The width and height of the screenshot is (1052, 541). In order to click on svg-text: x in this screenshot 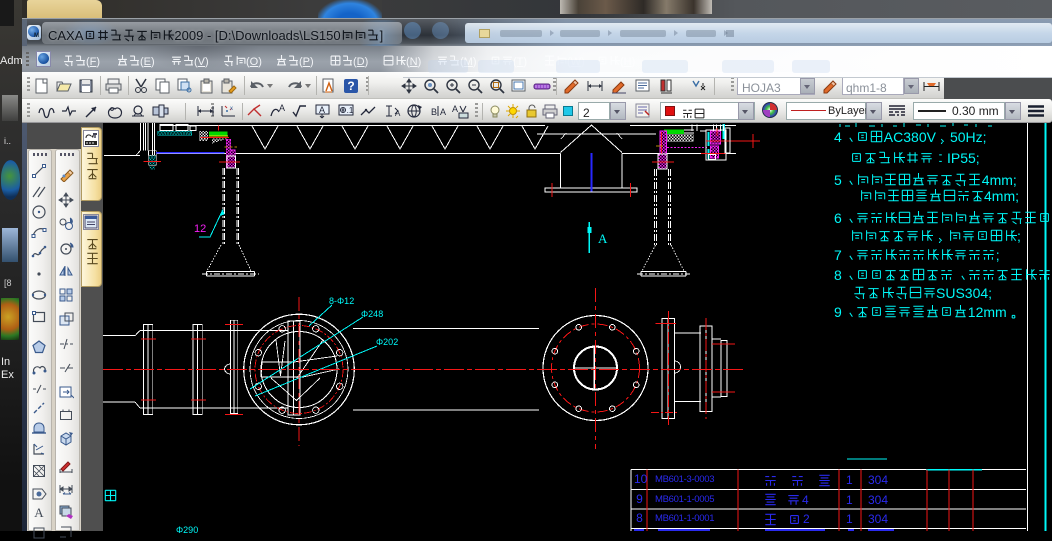, I will do `click(231, 109)`.